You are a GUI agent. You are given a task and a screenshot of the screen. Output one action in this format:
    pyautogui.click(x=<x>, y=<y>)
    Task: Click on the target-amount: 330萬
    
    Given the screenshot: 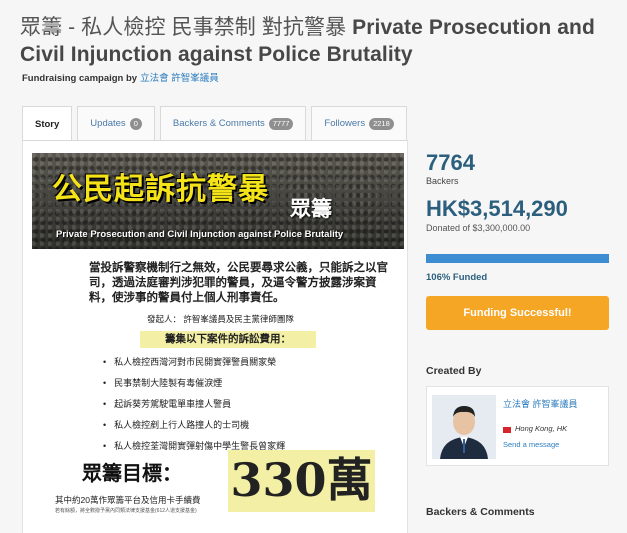 What is the action you would take?
    pyautogui.click(x=301, y=480)
    